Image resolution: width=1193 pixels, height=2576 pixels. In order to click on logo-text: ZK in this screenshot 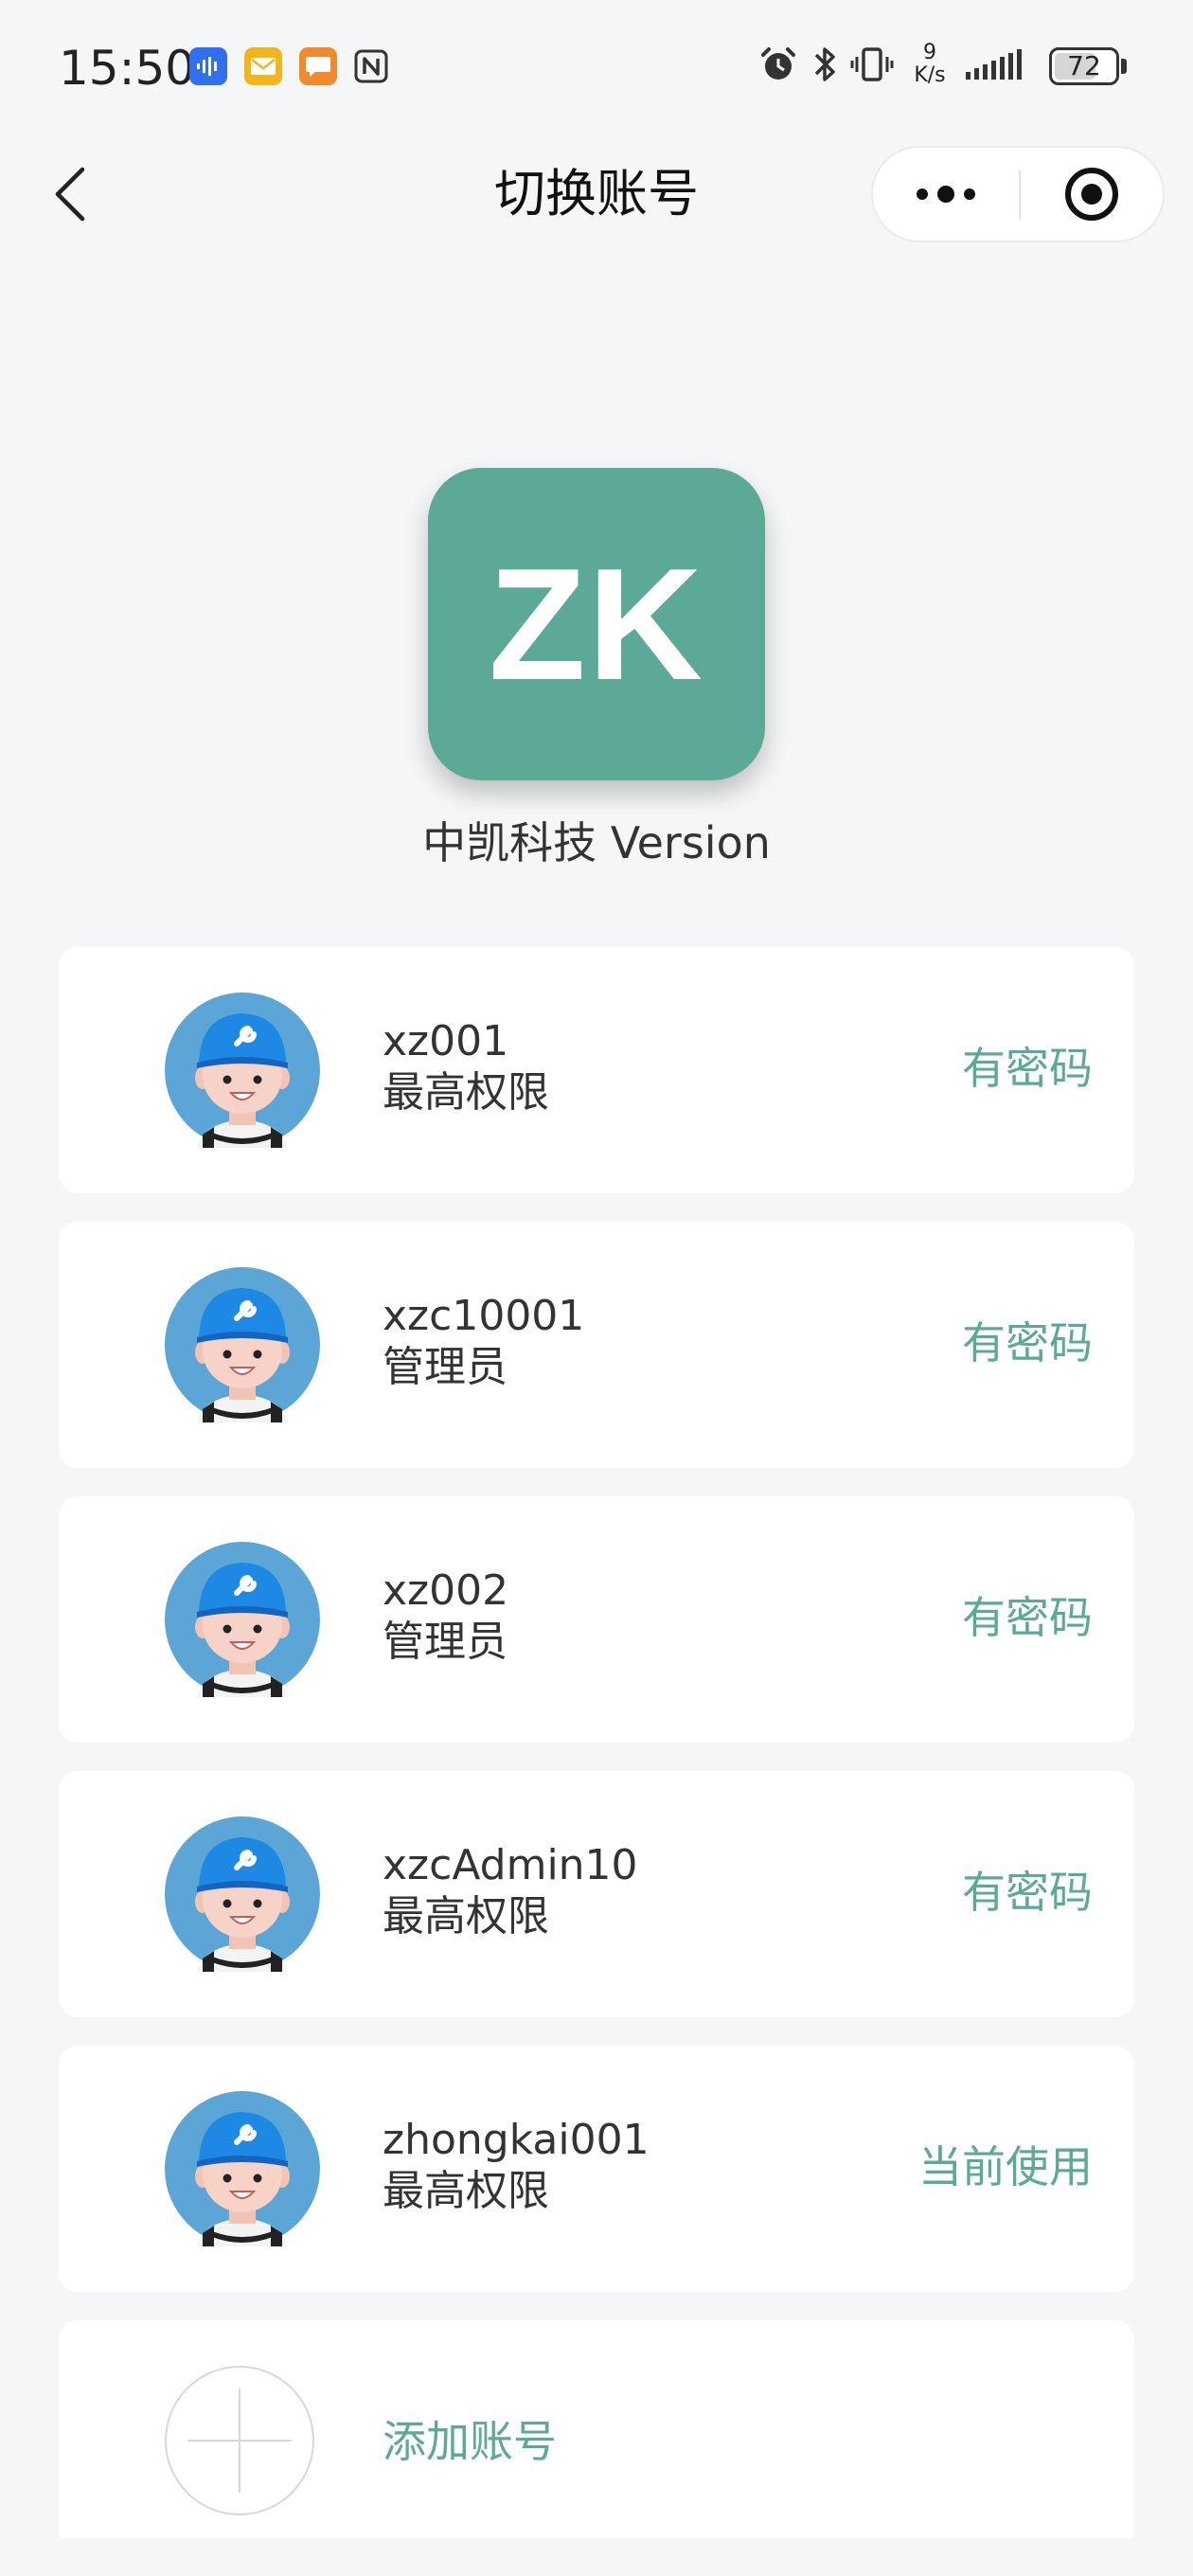, I will do `click(596, 623)`.